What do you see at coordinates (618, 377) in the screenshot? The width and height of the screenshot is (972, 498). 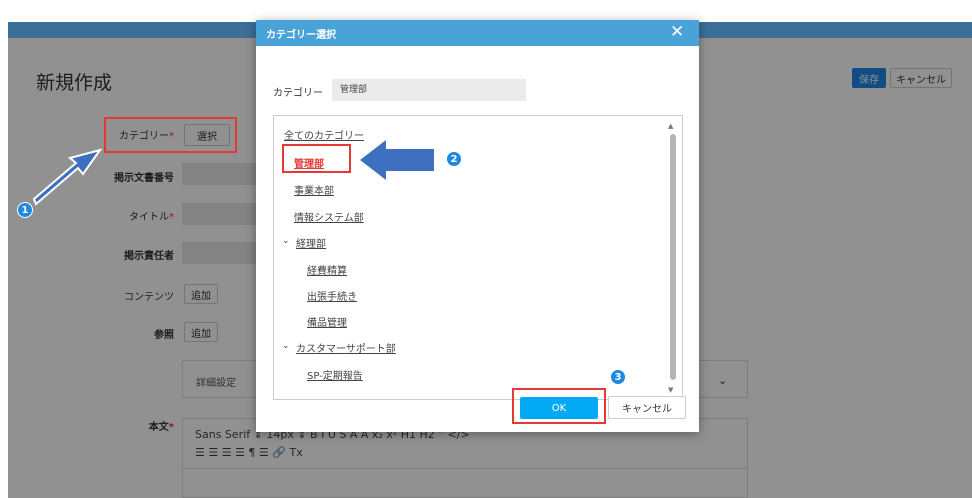 I see `step-badge-3: 3` at bounding box center [618, 377].